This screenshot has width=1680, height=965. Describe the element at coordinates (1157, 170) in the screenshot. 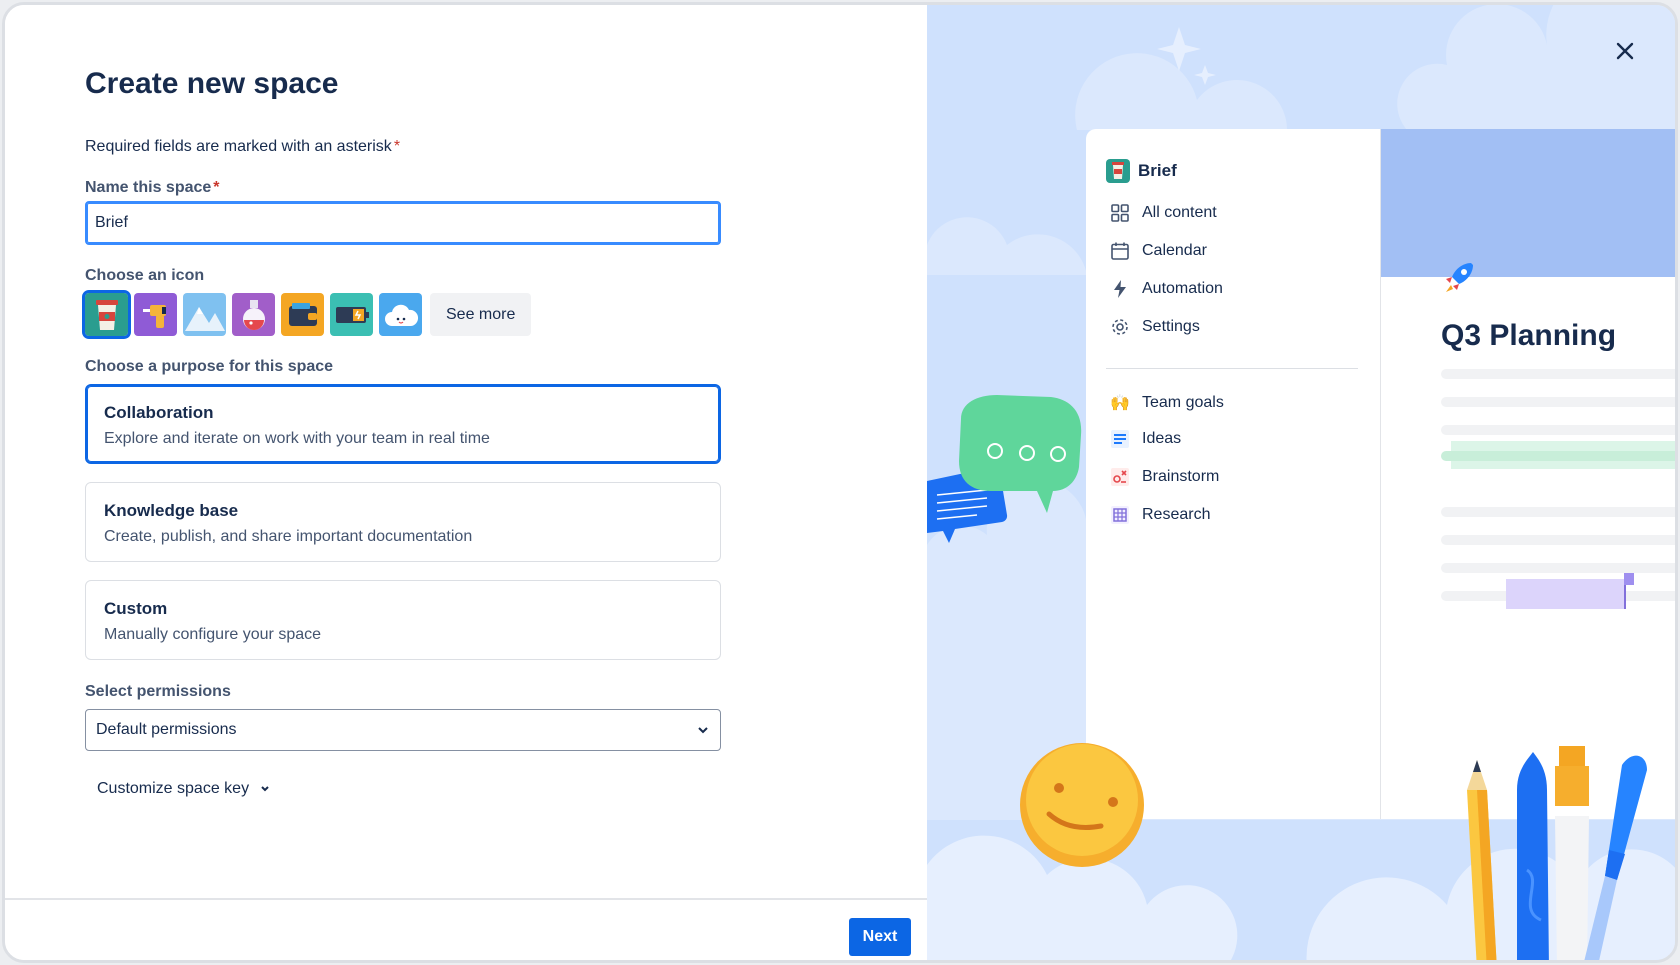

I see `preview-space-name: Brief` at that location.